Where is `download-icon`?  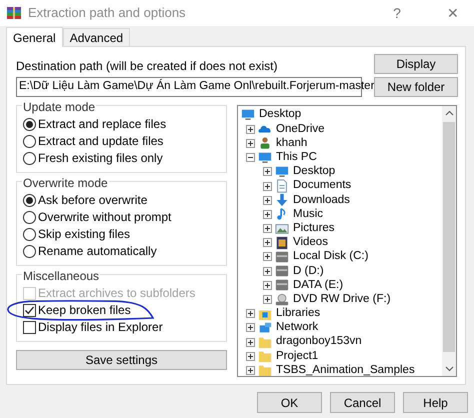 download-icon is located at coordinates (282, 200).